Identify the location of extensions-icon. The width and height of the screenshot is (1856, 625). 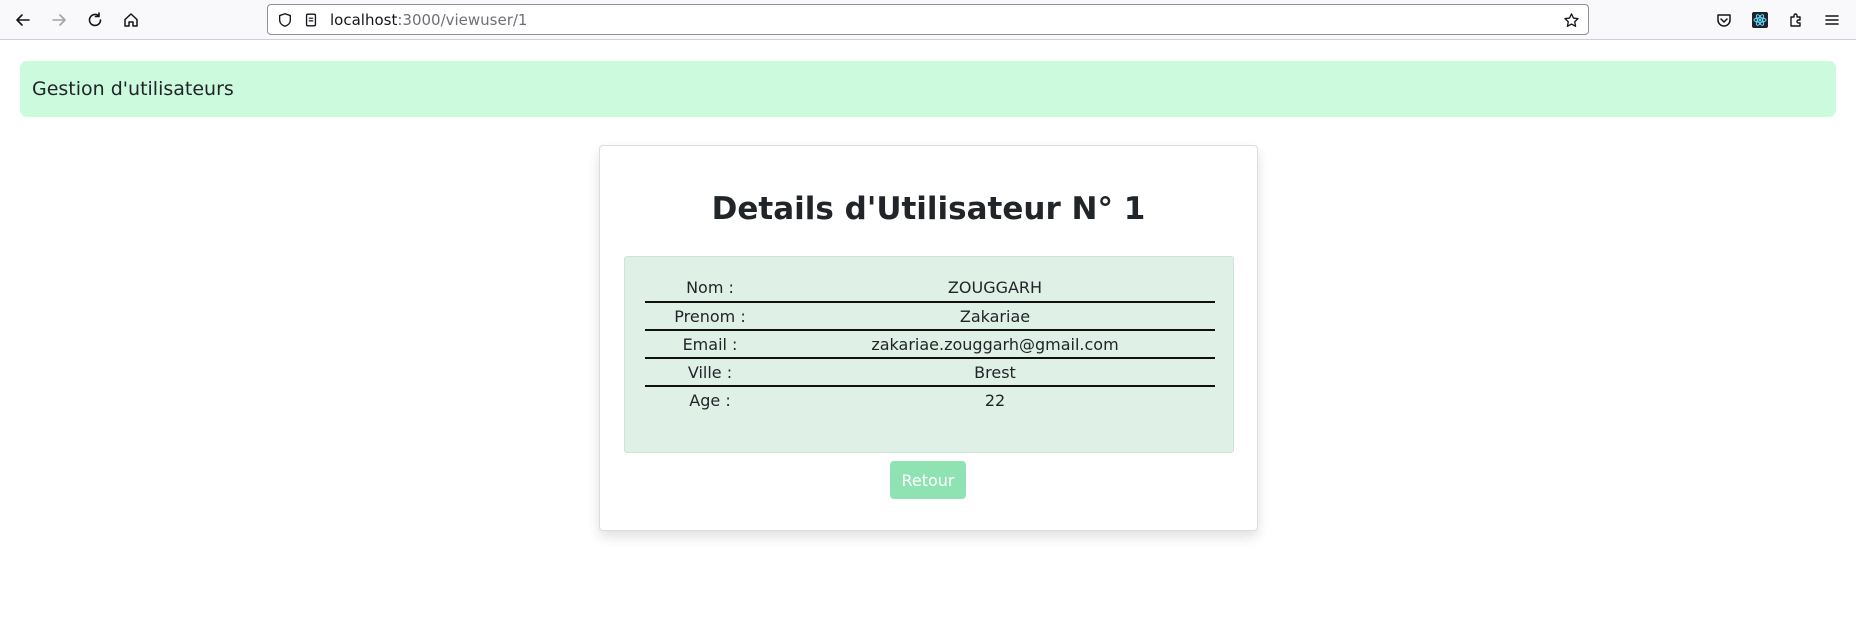
(1796, 20).